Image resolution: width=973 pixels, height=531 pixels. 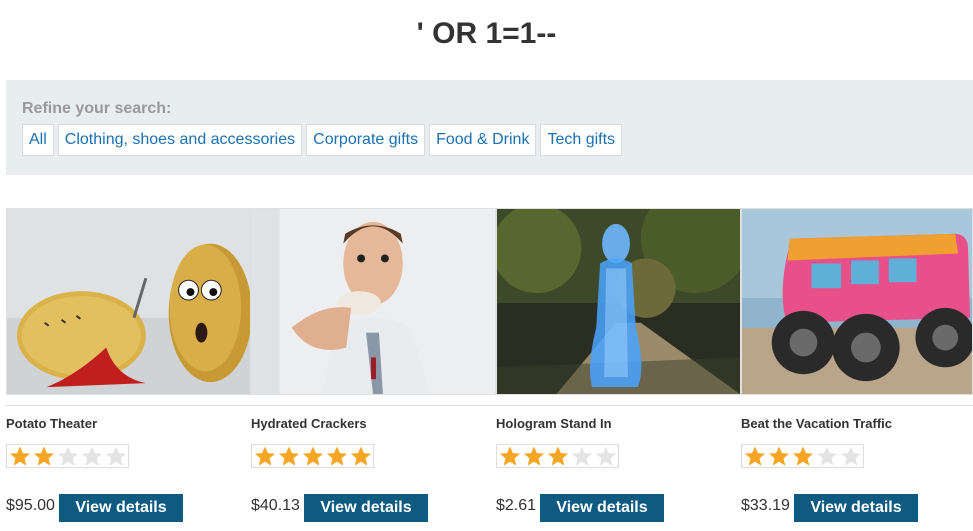 What do you see at coordinates (275, 505) in the screenshot?
I see `product-price: $40.13` at bounding box center [275, 505].